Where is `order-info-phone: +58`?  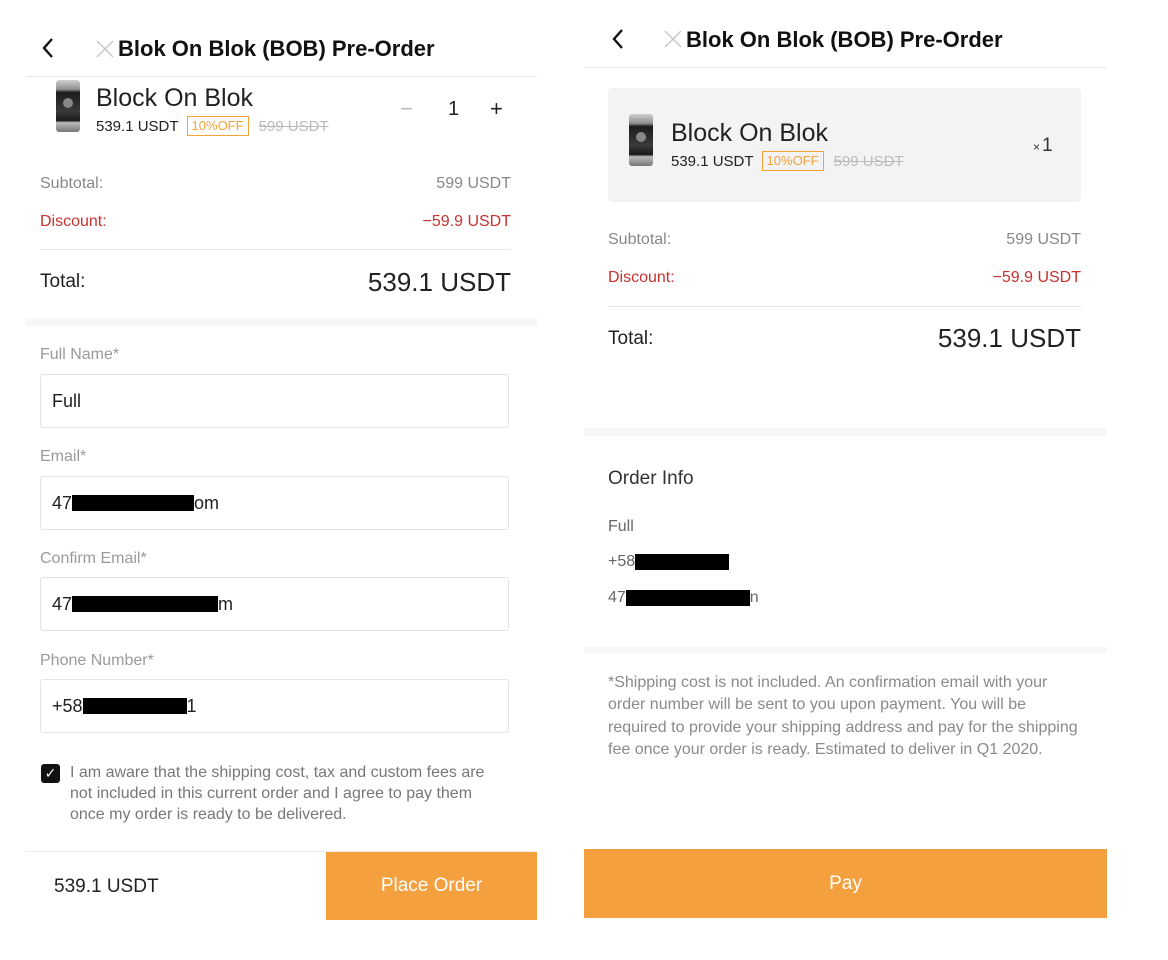 order-info-phone: +58 is located at coordinates (669, 562).